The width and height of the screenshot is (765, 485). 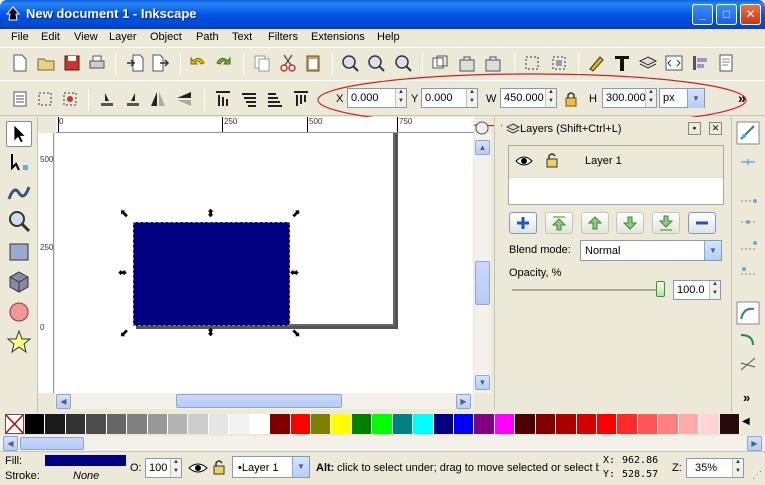 I want to click on scroll-right-button: ▶, so click(x=463, y=401).